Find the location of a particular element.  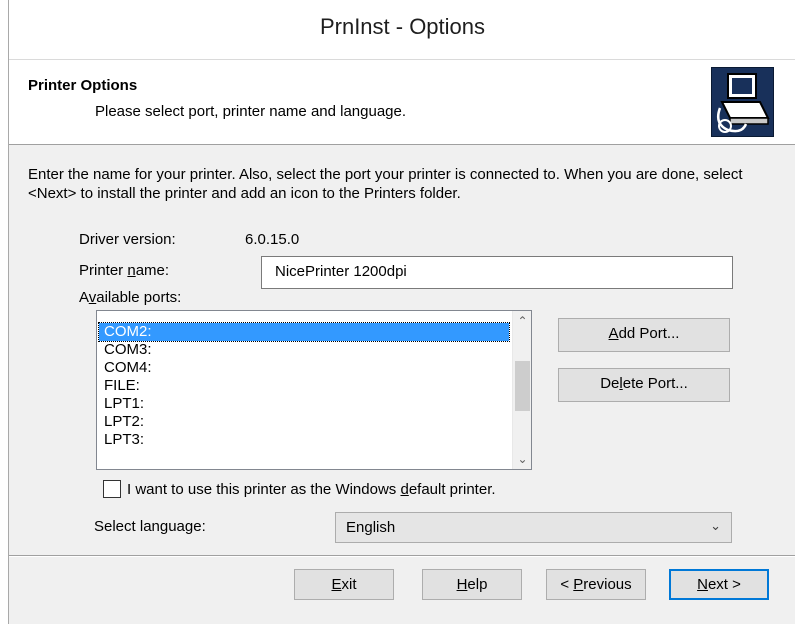

printer-name-input: NicePrinter 1200dpi is located at coordinates (497, 272).